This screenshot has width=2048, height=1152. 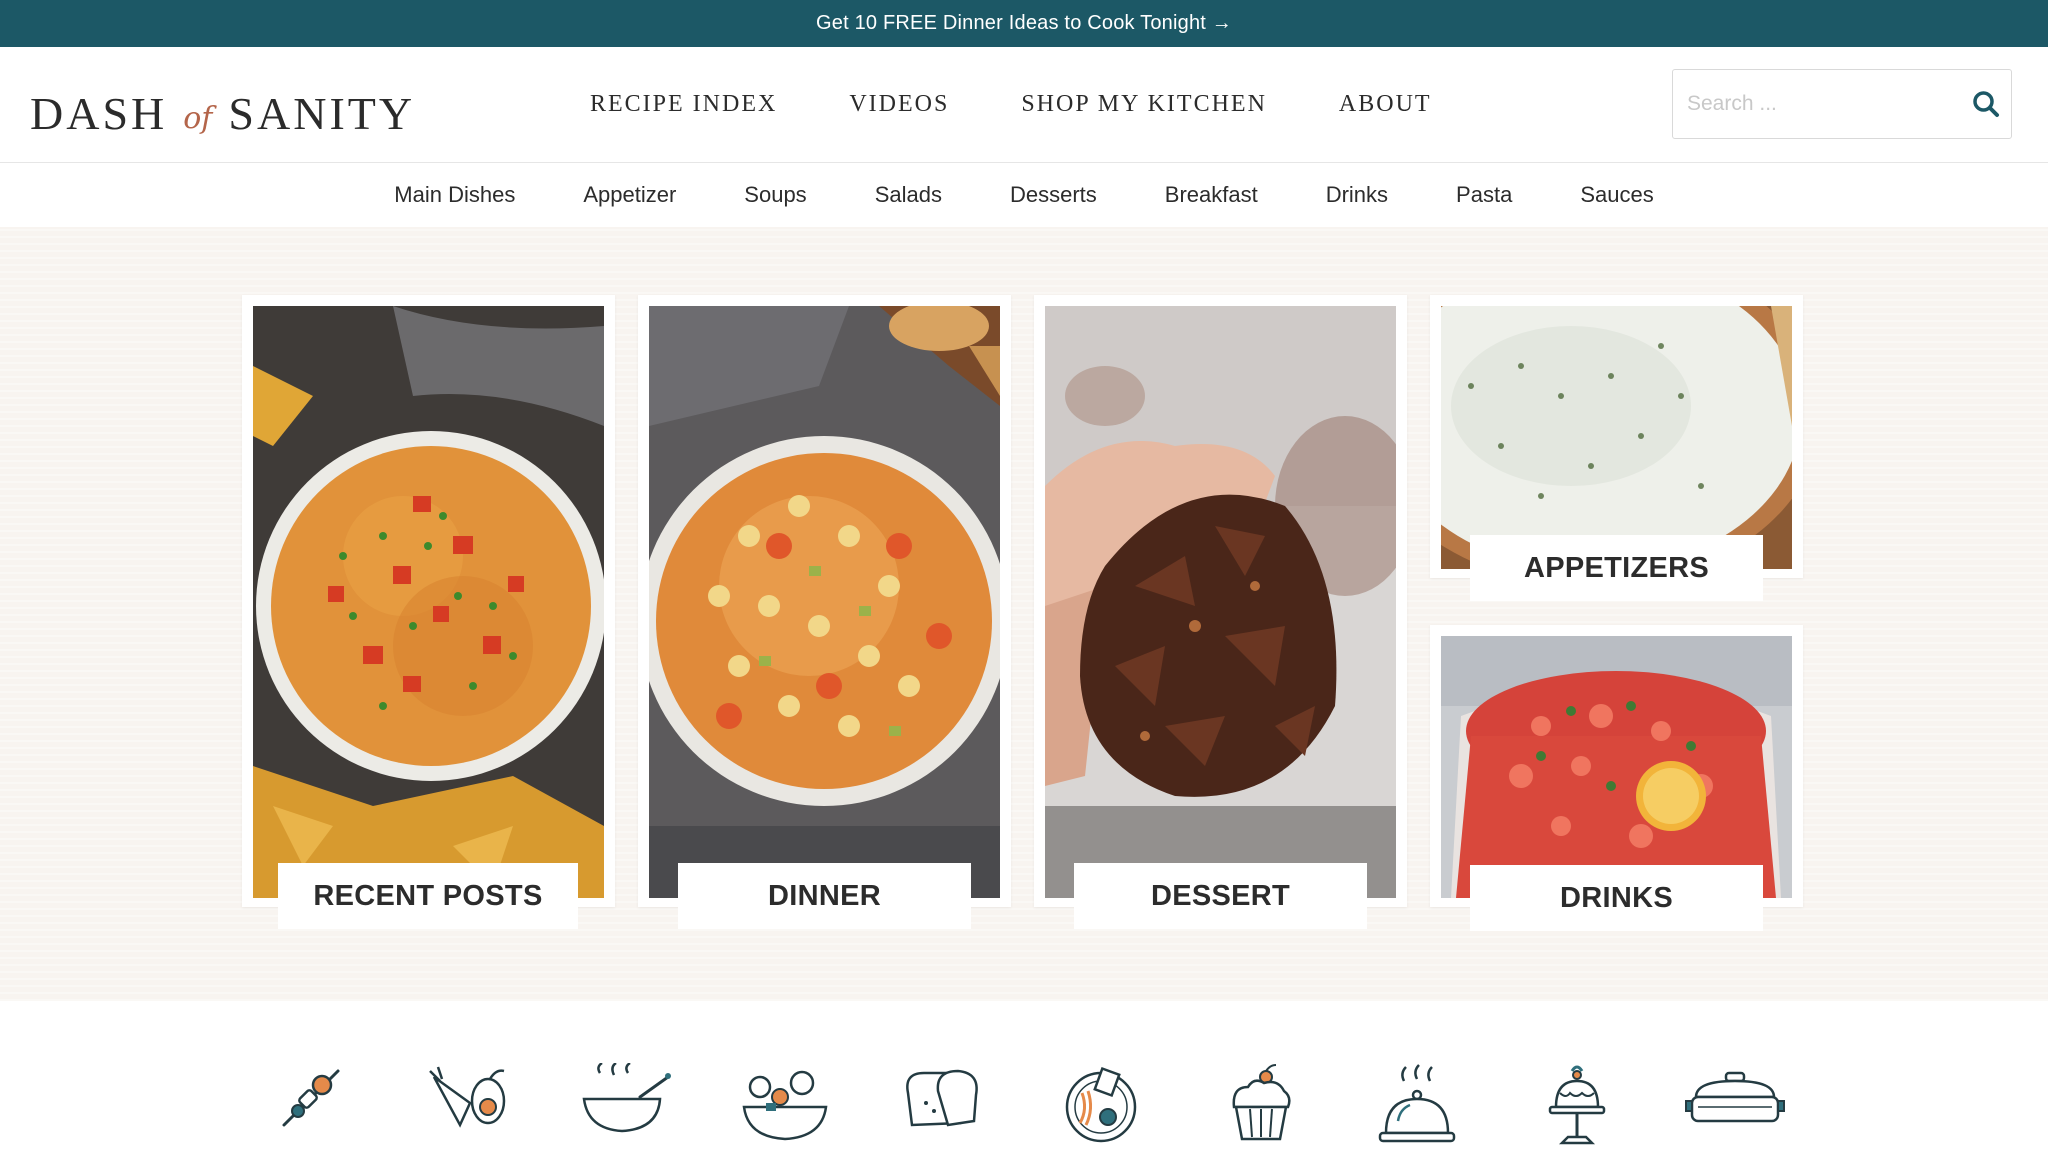 What do you see at coordinates (1616, 898) in the screenshot?
I see `card-label: DRINKS` at bounding box center [1616, 898].